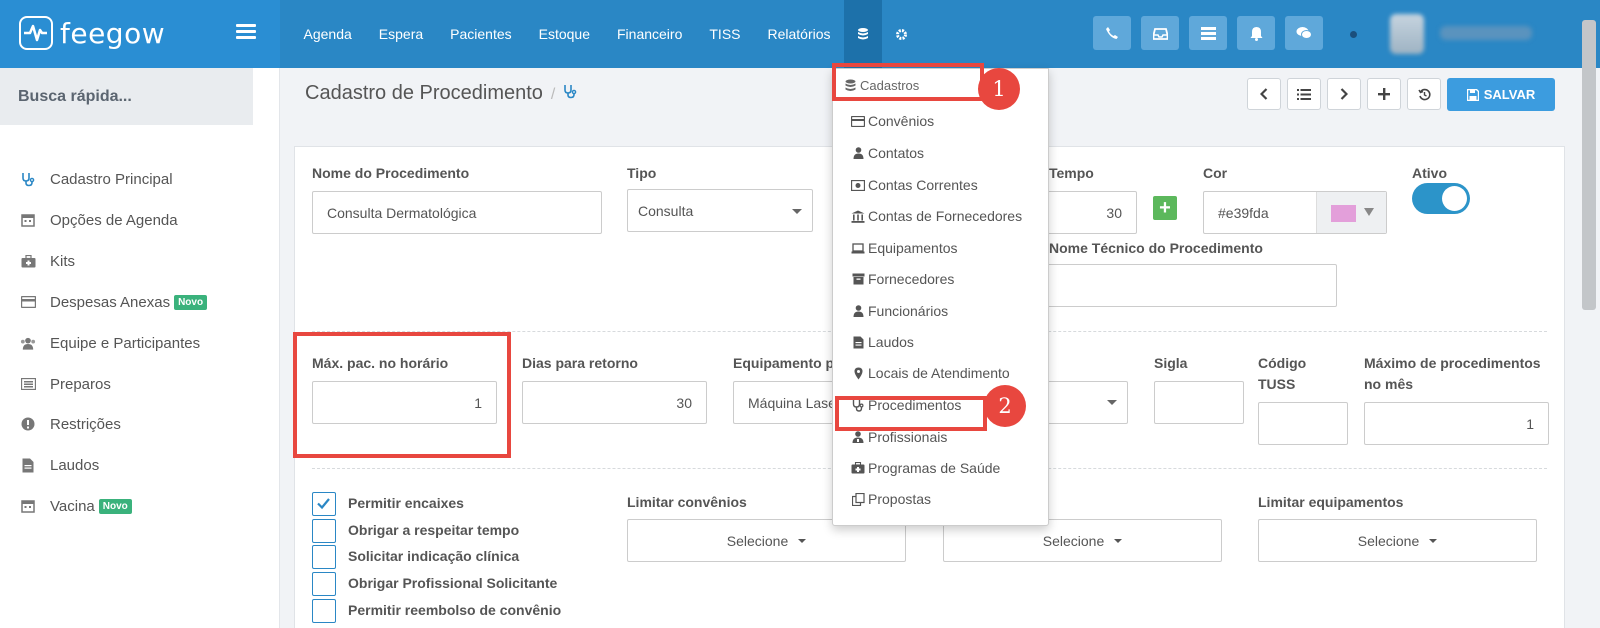  Describe the element at coordinates (899, 437) in the screenshot. I see `menu-item-profissionais: Profissionais` at that location.